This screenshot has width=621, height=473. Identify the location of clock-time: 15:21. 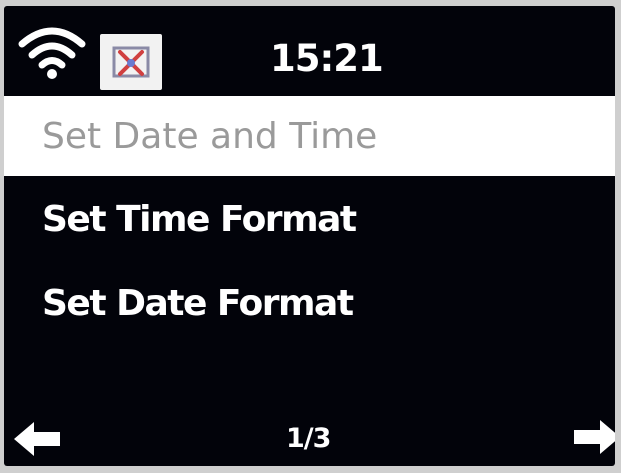
(327, 58).